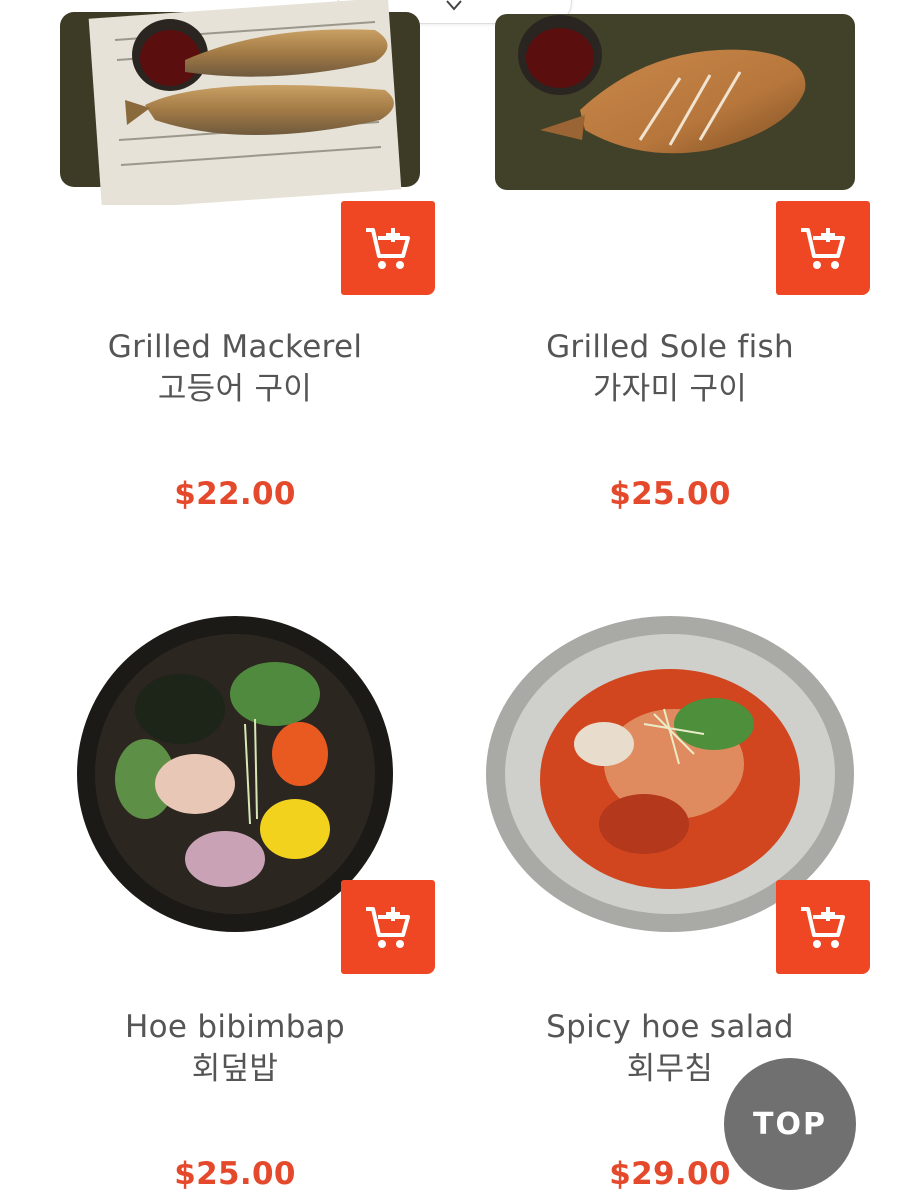  Describe the element at coordinates (240, 102) in the screenshot. I see `grilled-mackerel-photo` at that location.